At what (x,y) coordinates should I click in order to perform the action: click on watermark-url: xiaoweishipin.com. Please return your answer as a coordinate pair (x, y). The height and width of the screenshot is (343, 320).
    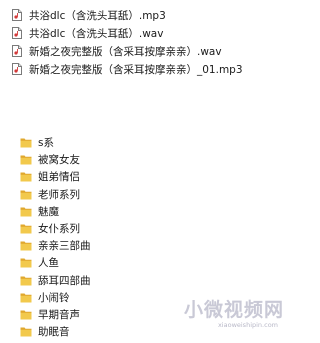
    Looking at the image, I should click on (247, 325).